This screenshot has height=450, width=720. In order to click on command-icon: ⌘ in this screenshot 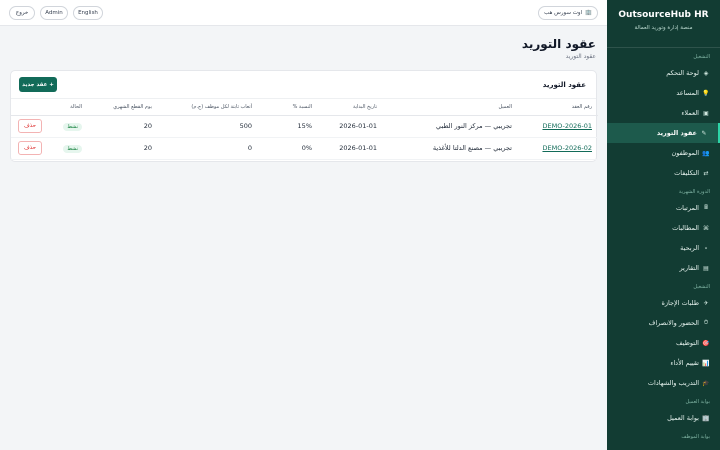, I will do `click(706, 228)`.